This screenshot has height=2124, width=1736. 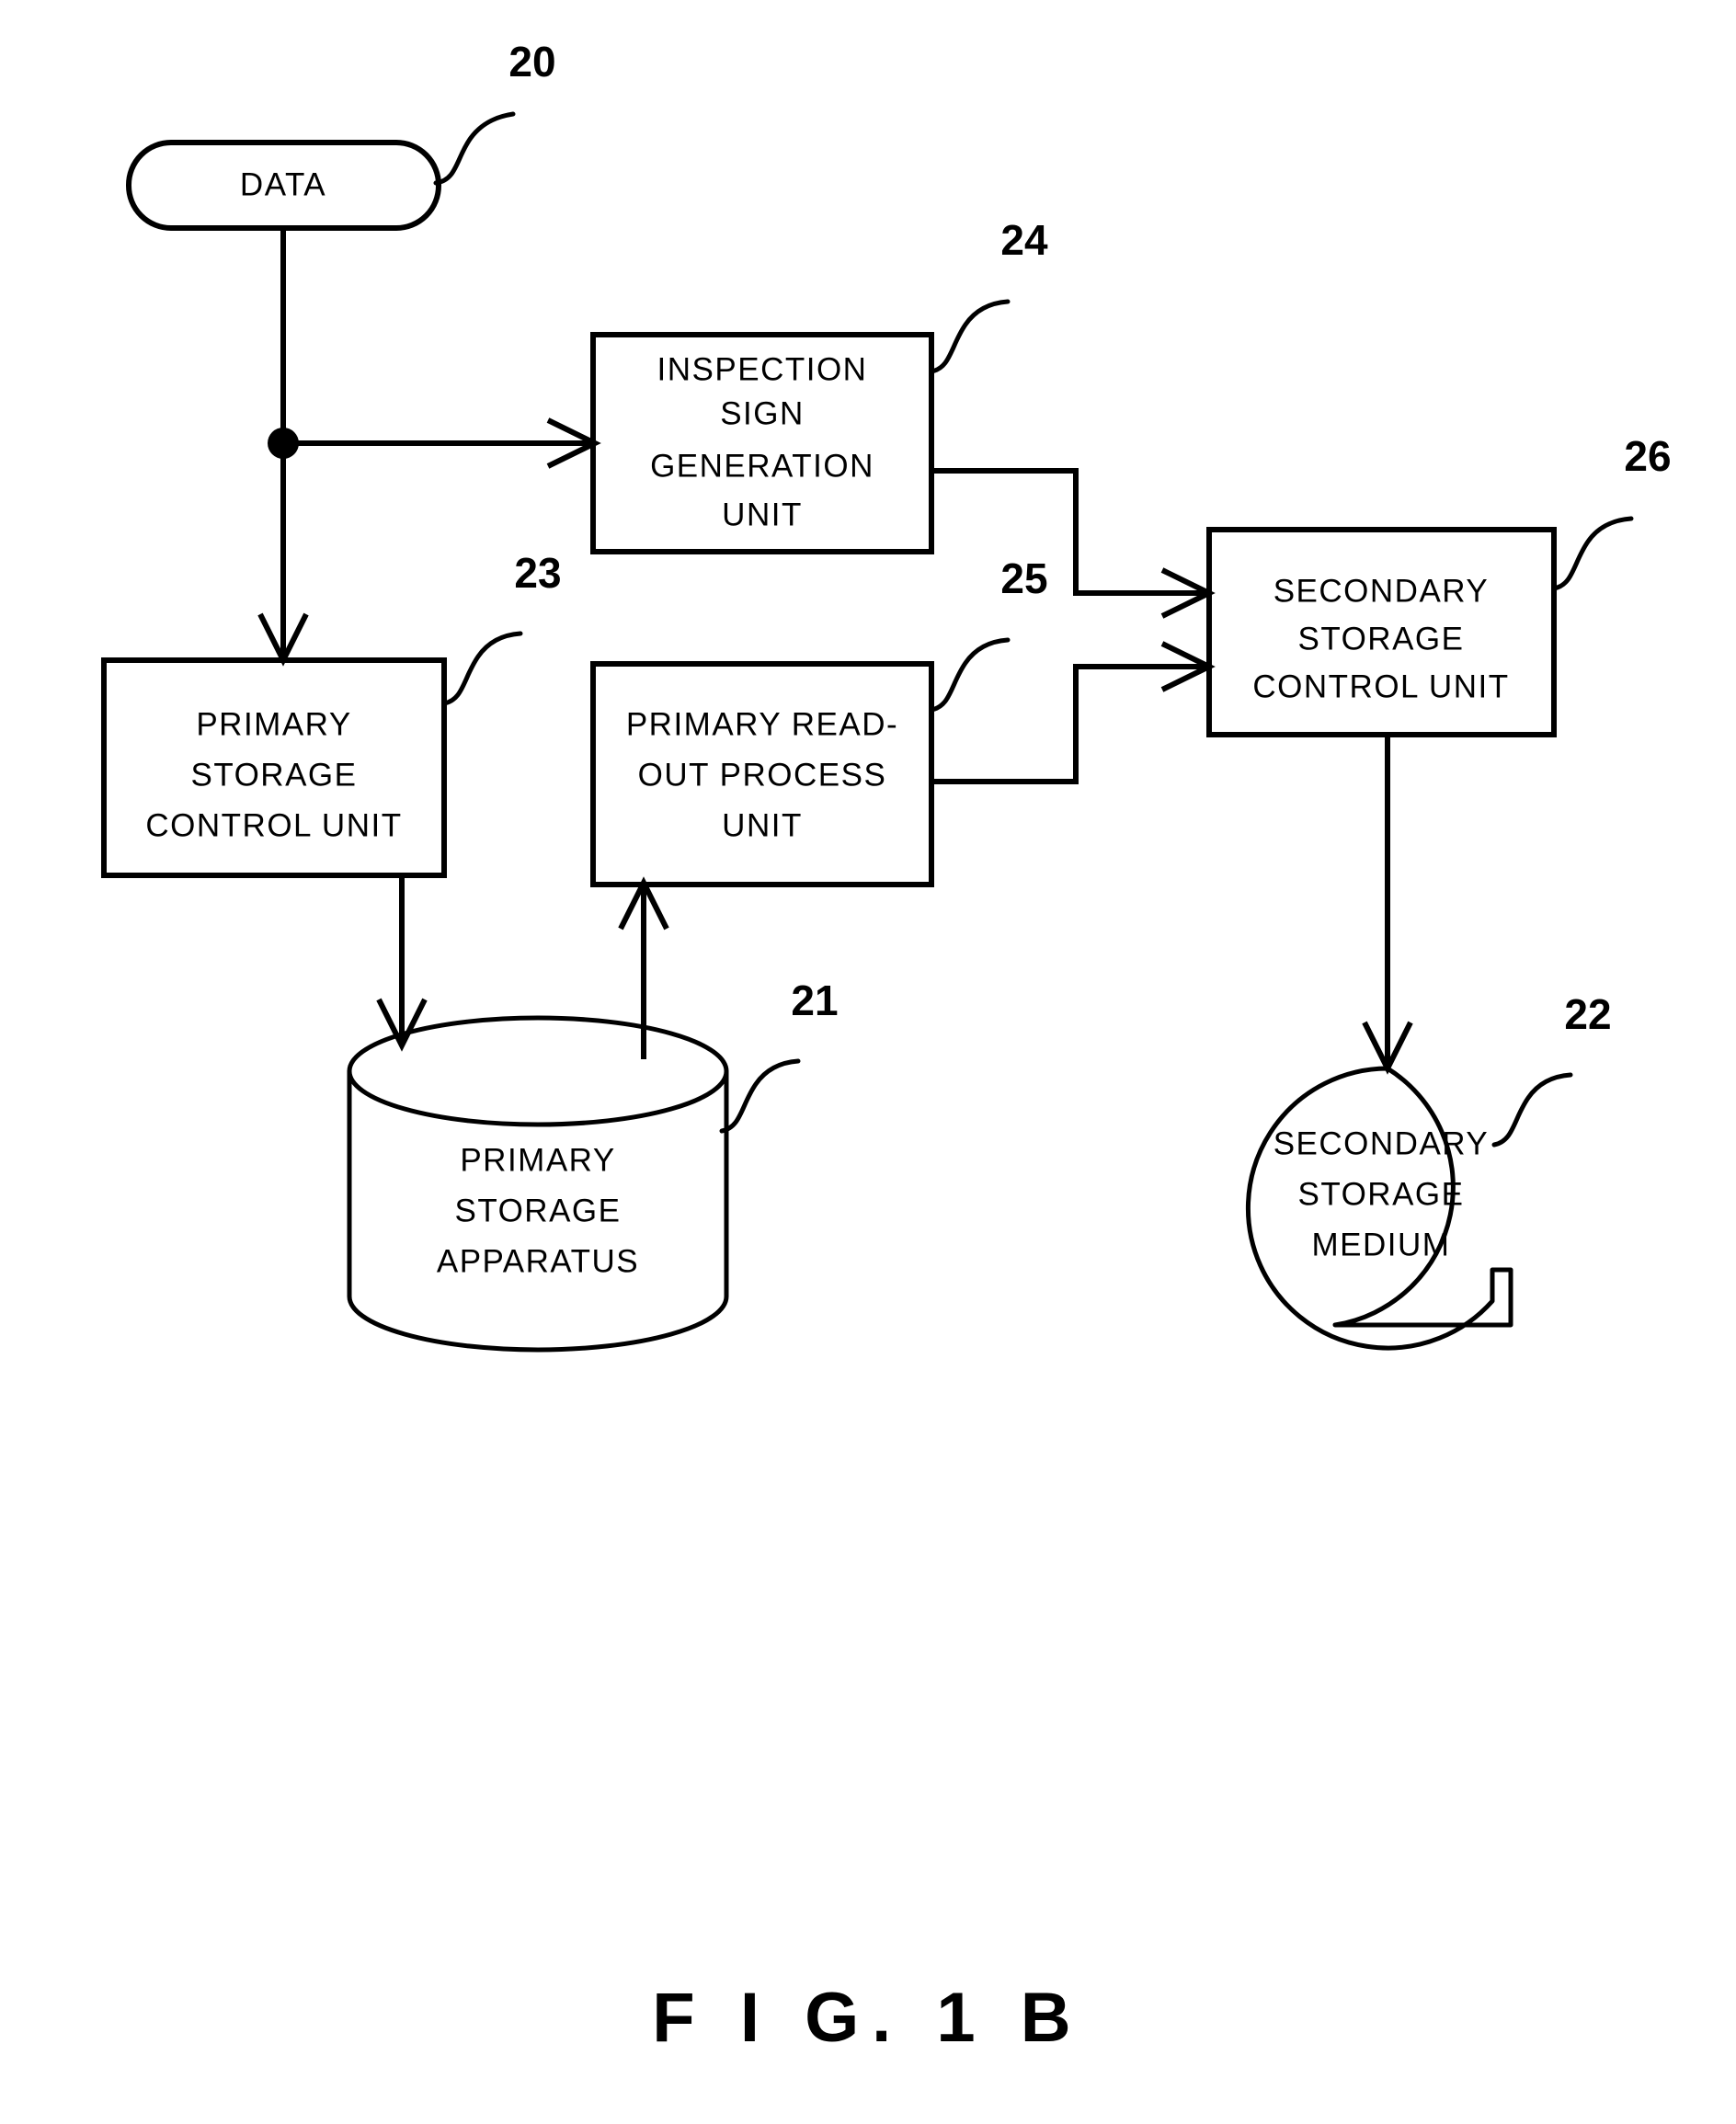 What do you see at coordinates (538, 1071) in the screenshot?
I see `primary-storage-apparatus-top-shape` at bounding box center [538, 1071].